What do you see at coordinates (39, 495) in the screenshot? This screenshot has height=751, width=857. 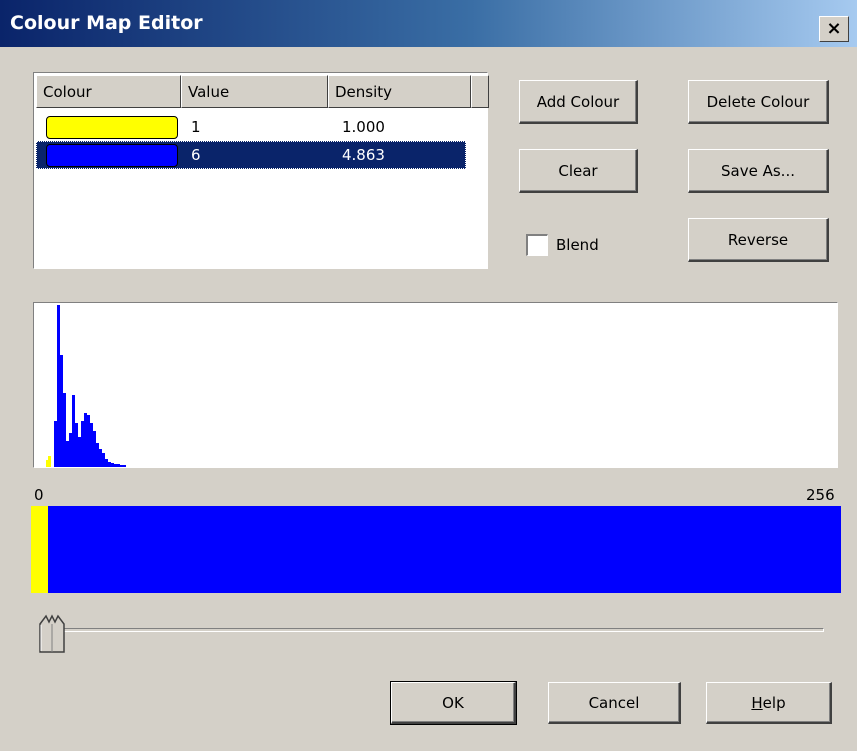 I see `range-min-label: 0` at bounding box center [39, 495].